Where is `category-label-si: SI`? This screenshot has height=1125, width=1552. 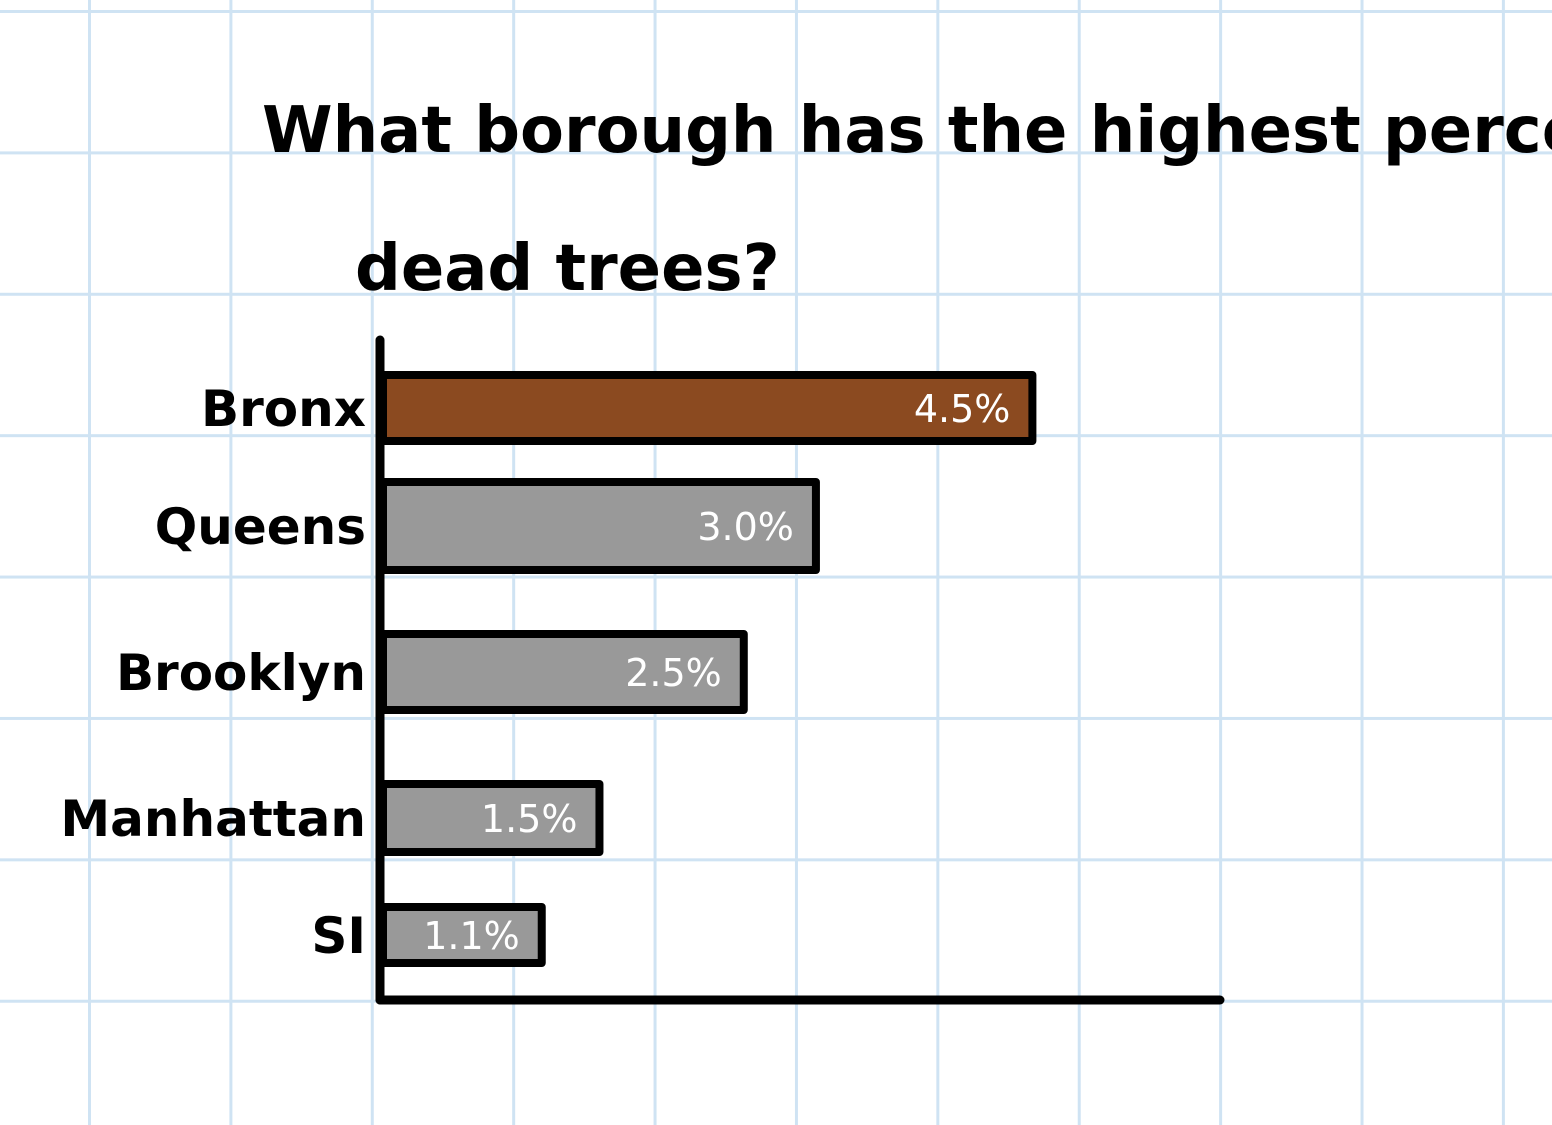
category-label-si: SI is located at coordinates (338, 936).